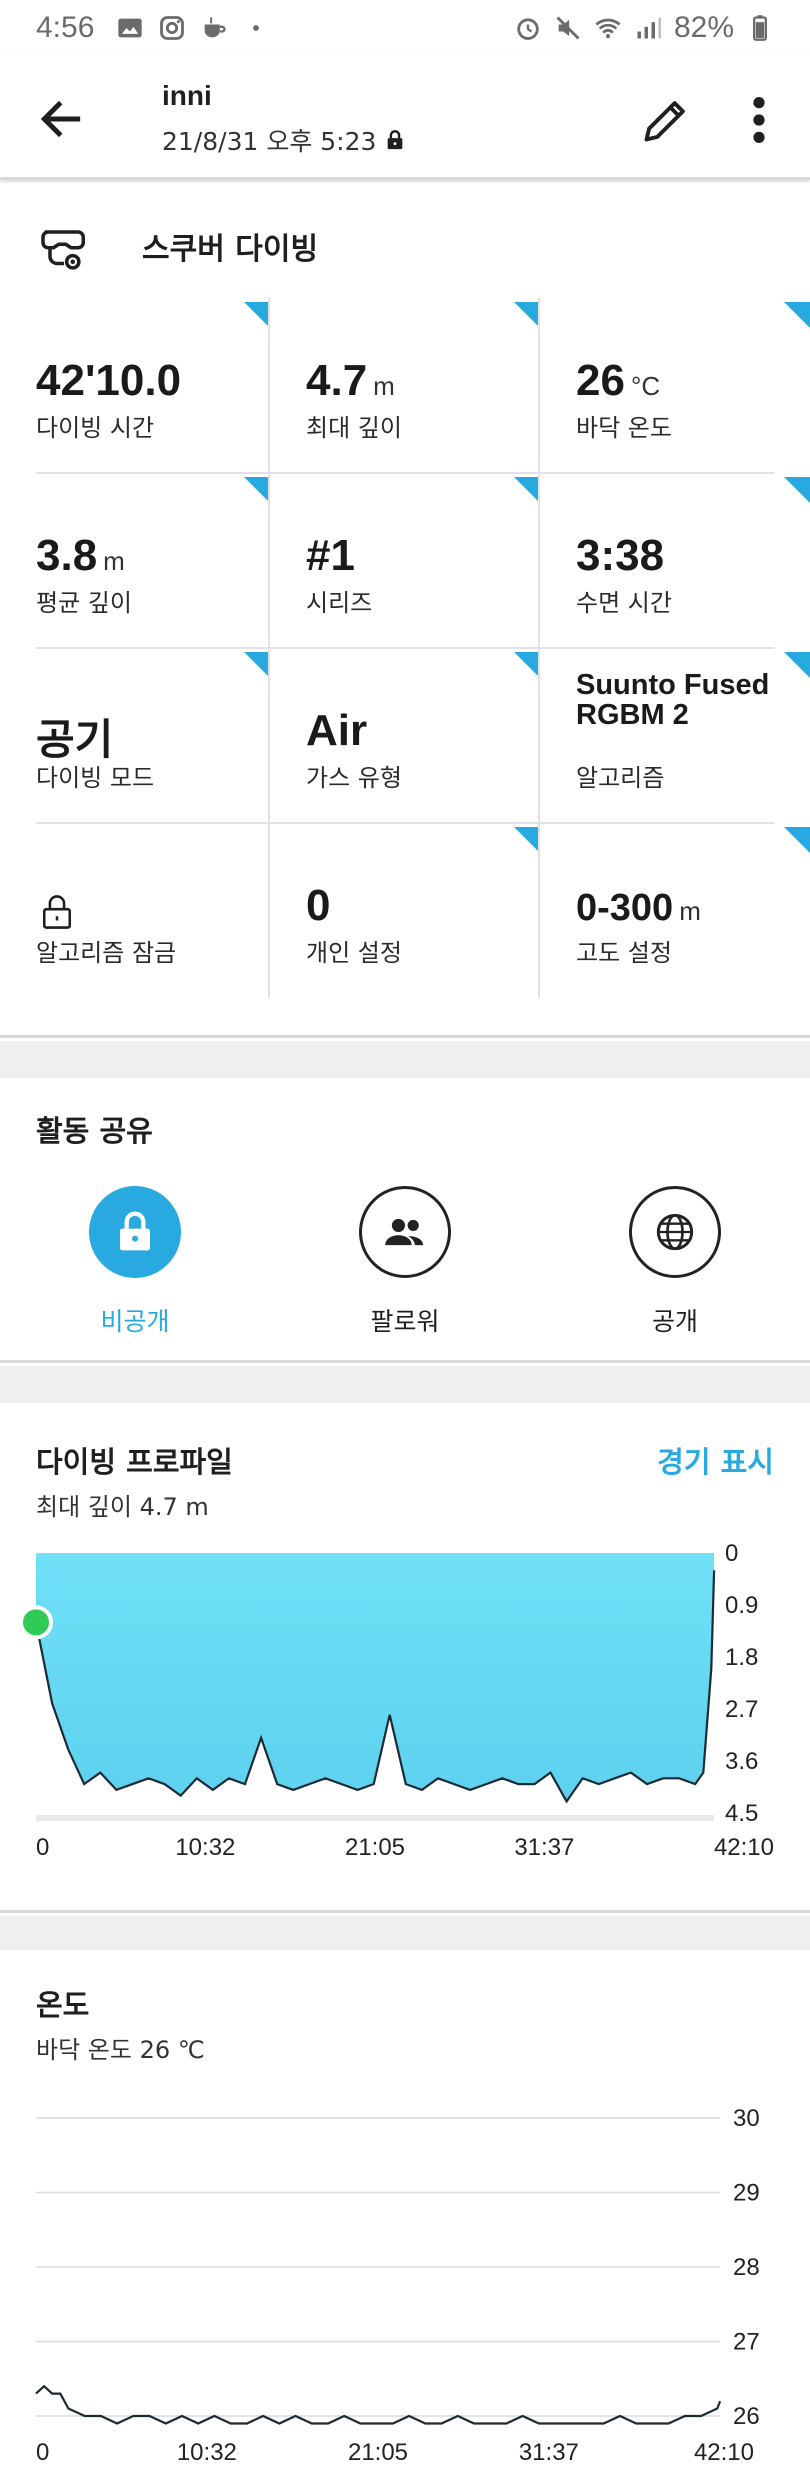 The width and height of the screenshot is (810, 2491). I want to click on share-followers-circle, so click(405, 1232).